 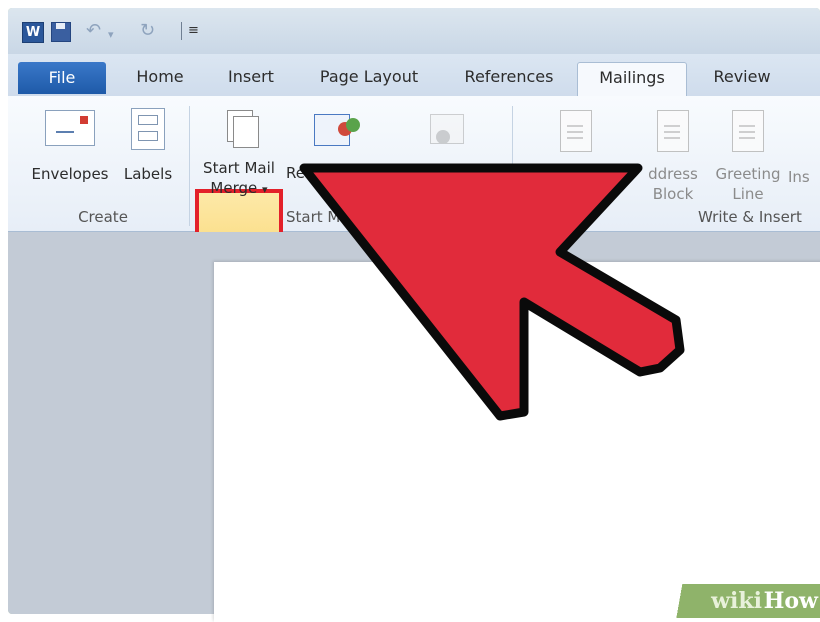 I want to click on watermark-wiki: wiki, so click(x=736, y=601).